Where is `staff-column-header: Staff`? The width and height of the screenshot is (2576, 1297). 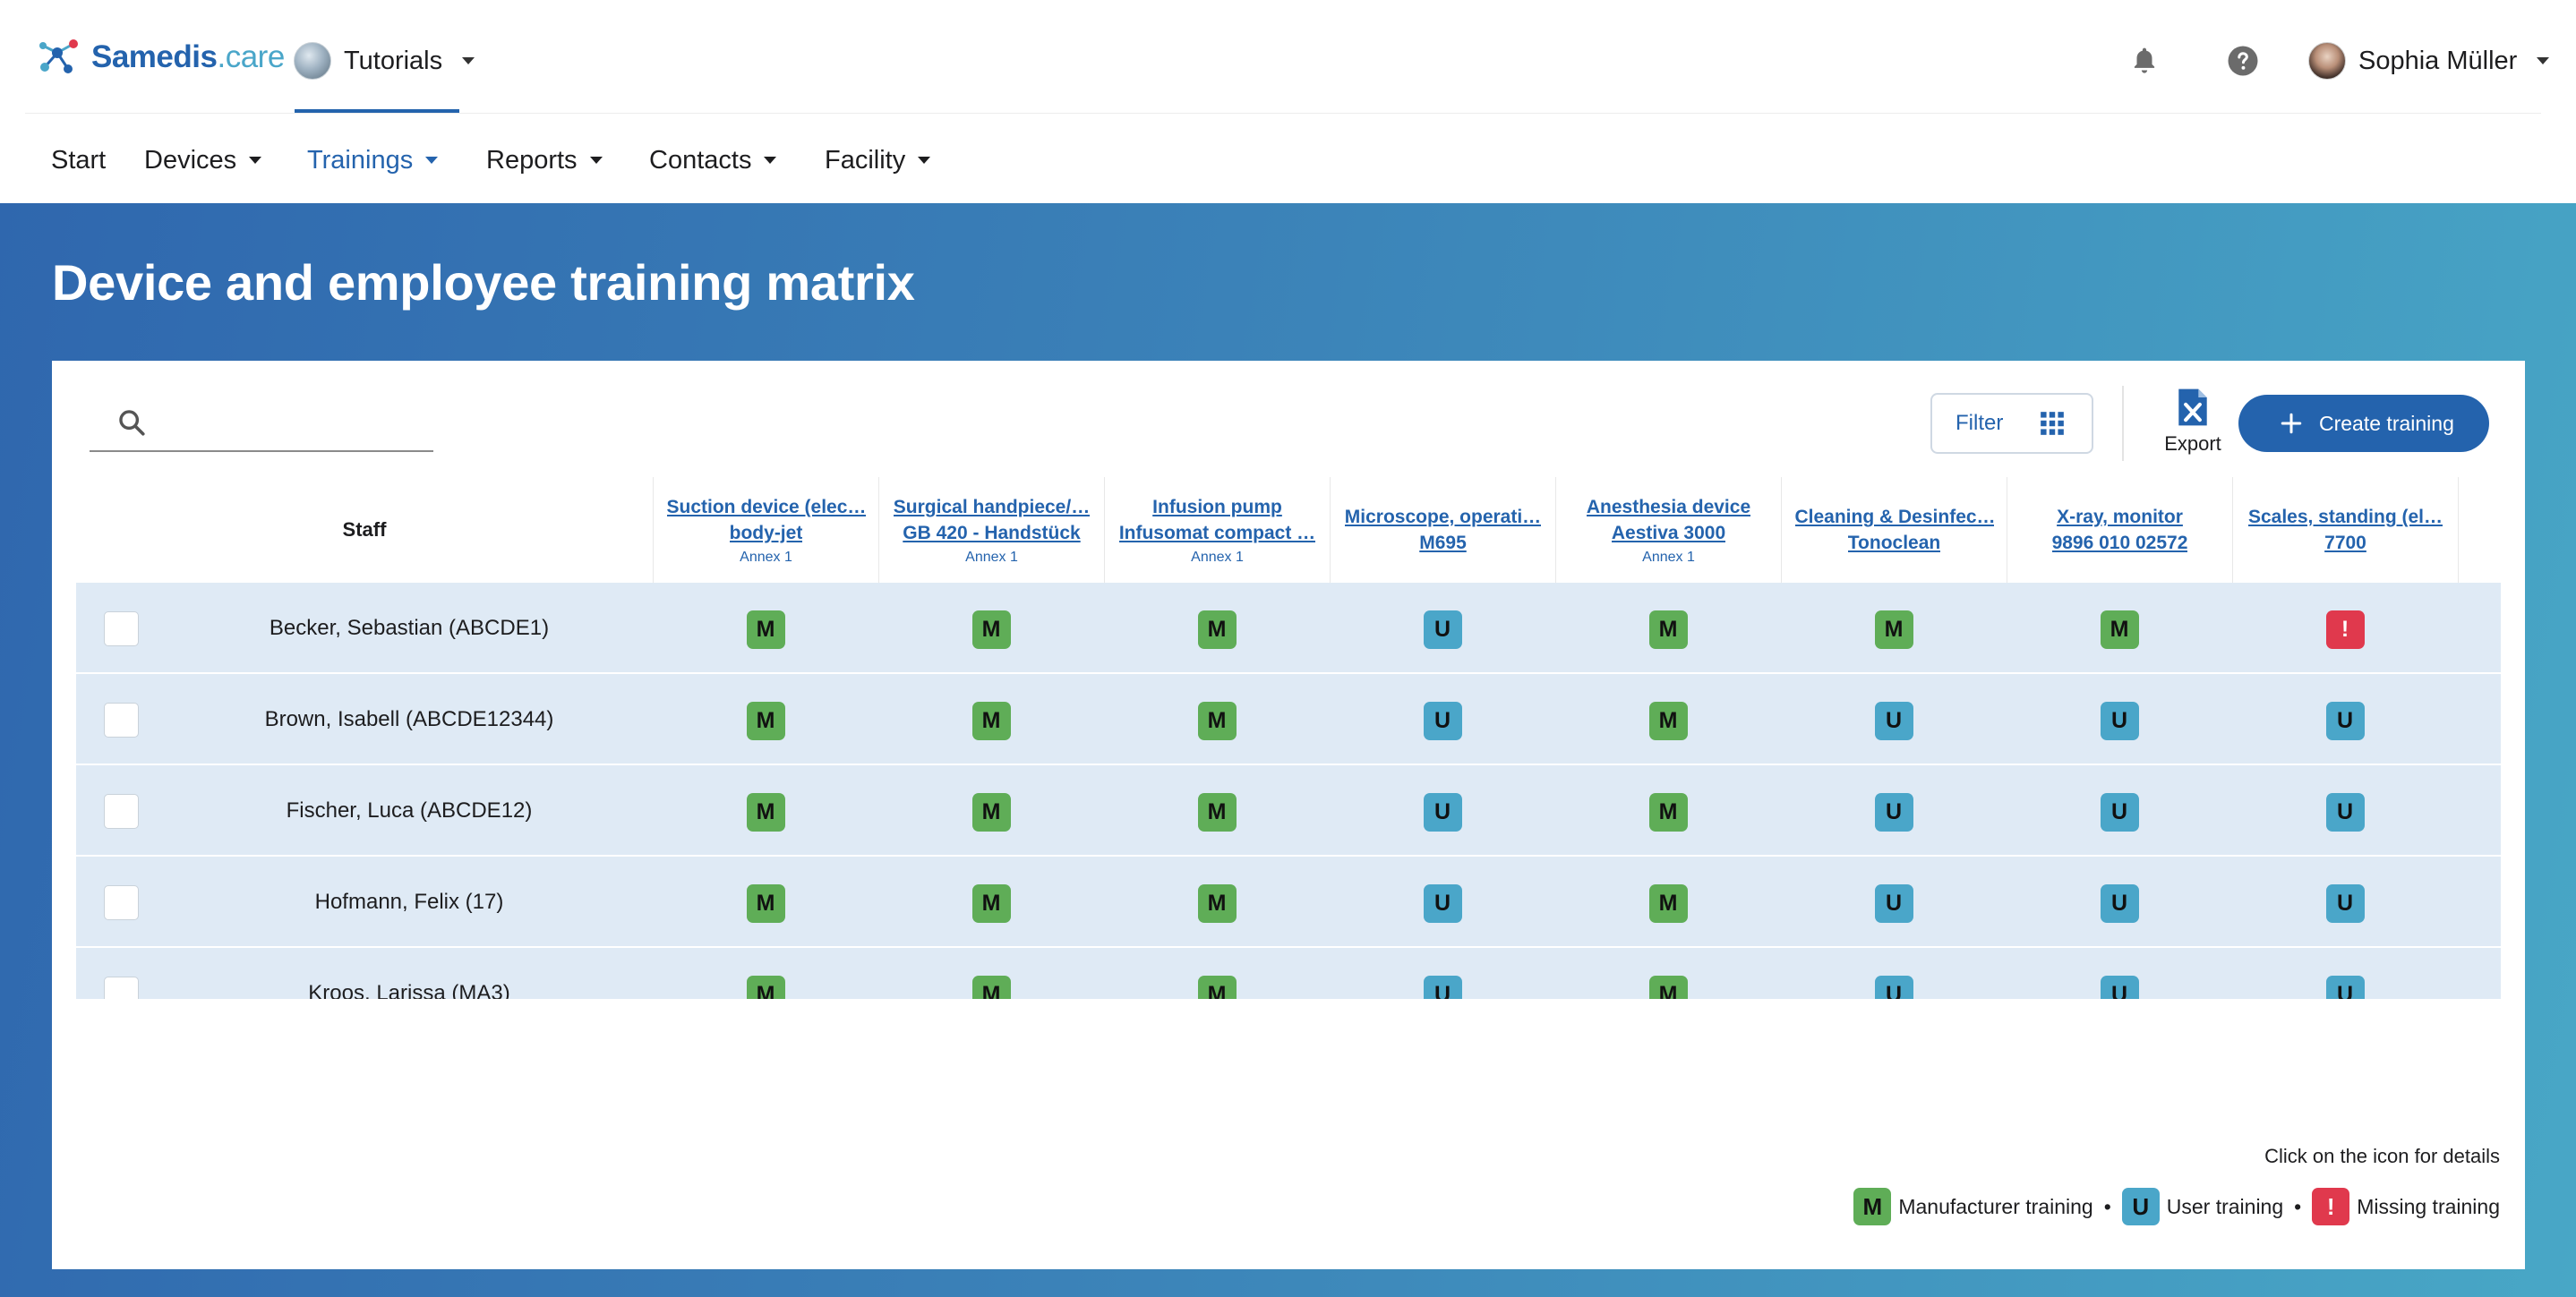
staff-column-header: Staff is located at coordinates (365, 529).